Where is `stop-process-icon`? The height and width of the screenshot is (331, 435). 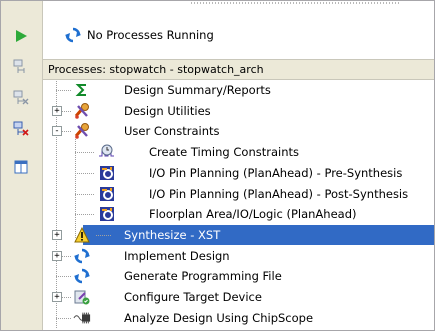 stop-process-icon is located at coordinates (21, 128).